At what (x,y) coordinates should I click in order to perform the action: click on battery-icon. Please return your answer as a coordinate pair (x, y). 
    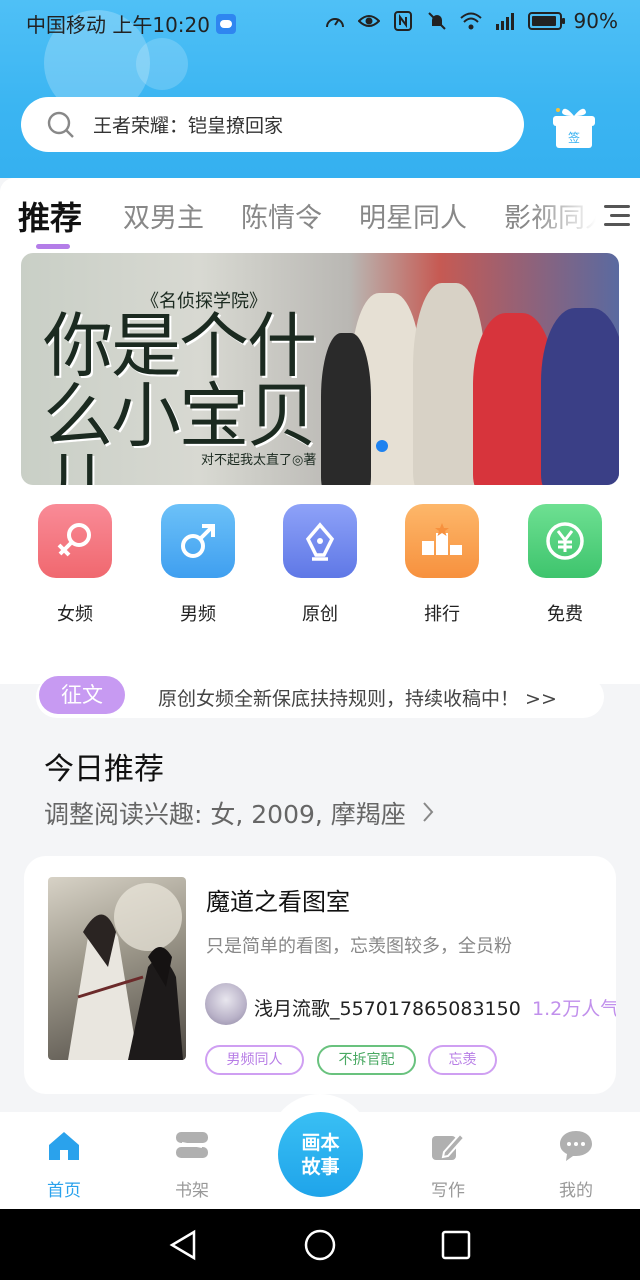
    Looking at the image, I should click on (546, 21).